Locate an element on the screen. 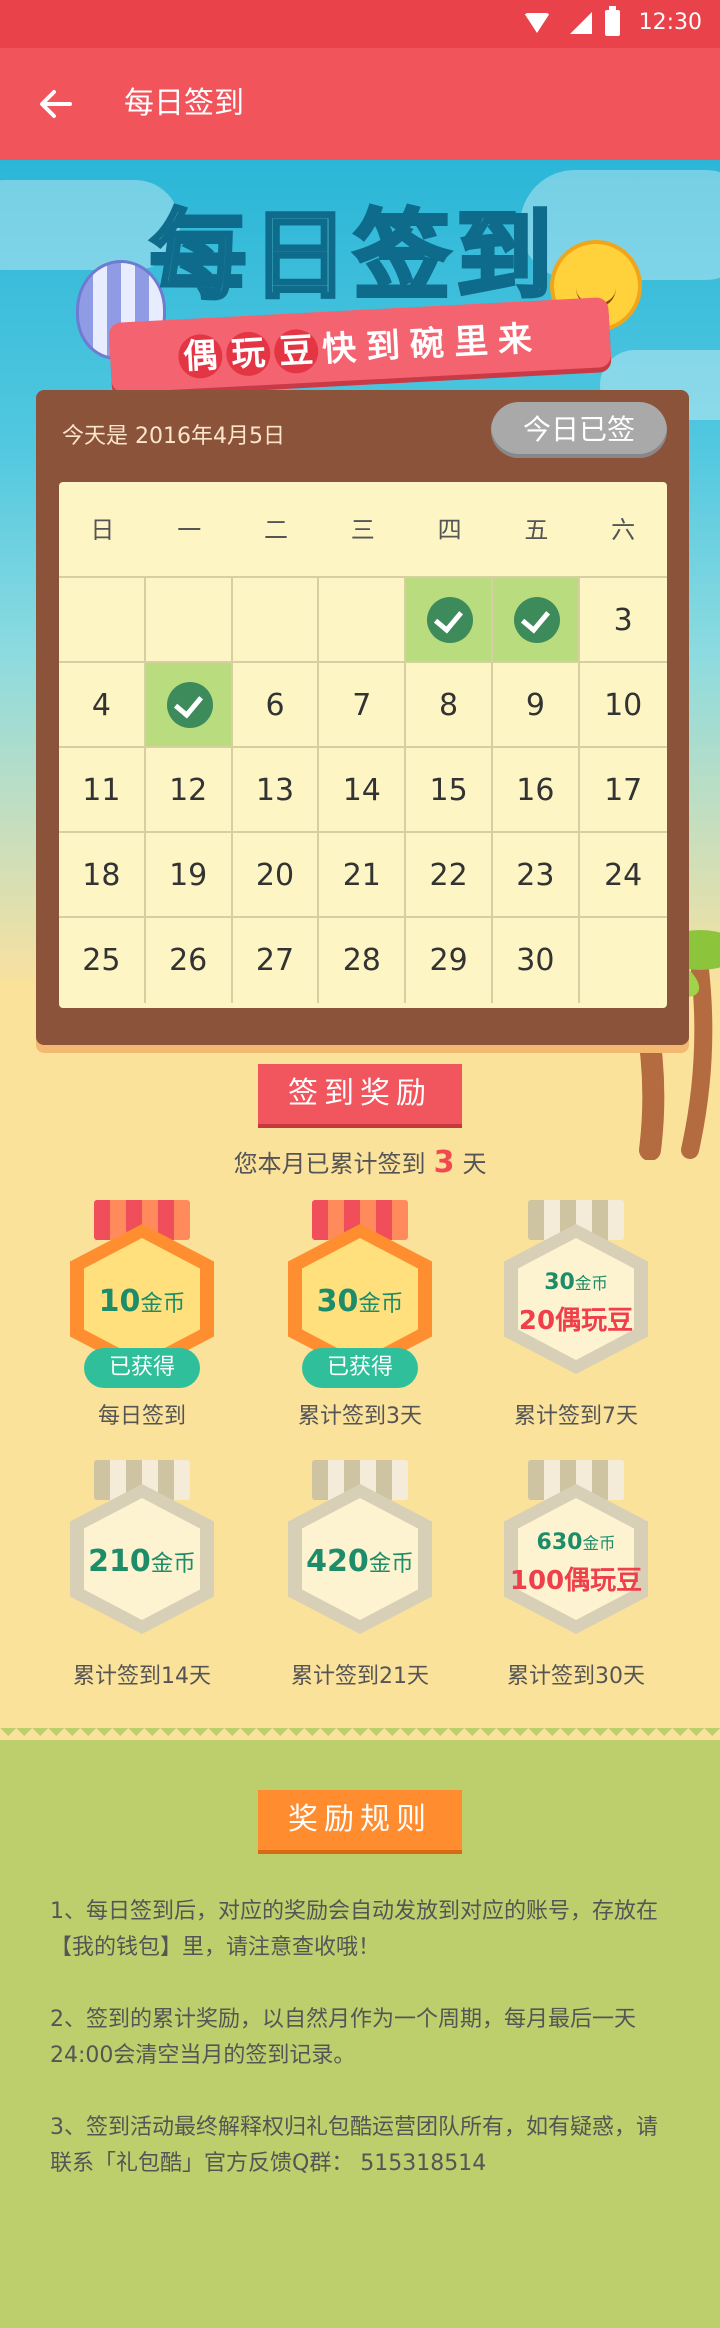 The image size is (720, 2328). calendar-week-row: 25 26 27 28 29 30 is located at coordinates (363, 960).